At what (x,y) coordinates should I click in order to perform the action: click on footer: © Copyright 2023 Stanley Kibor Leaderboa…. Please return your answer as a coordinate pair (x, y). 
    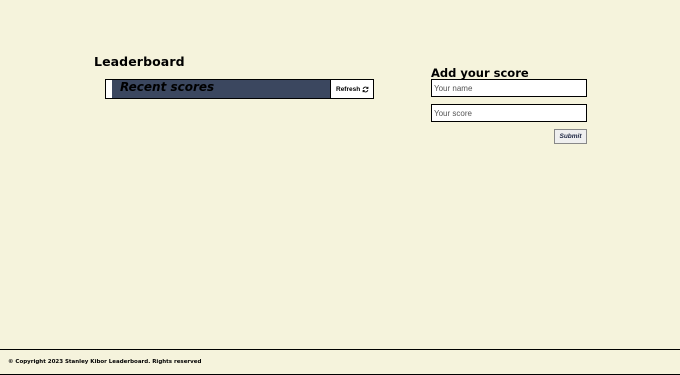
    Looking at the image, I should click on (340, 362).